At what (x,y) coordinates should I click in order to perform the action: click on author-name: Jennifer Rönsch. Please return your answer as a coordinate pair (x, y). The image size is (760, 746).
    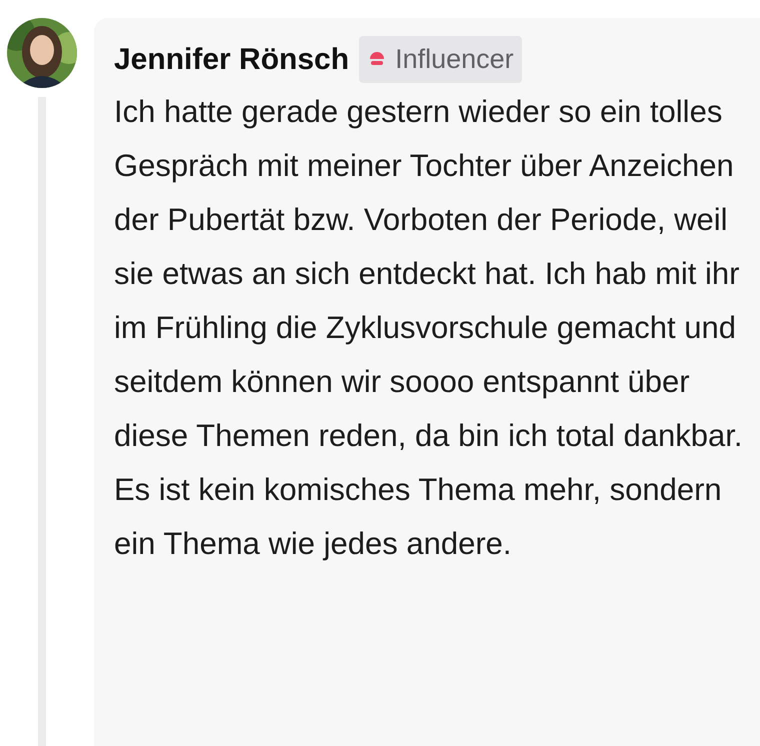
    Looking at the image, I should click on (232, 60).